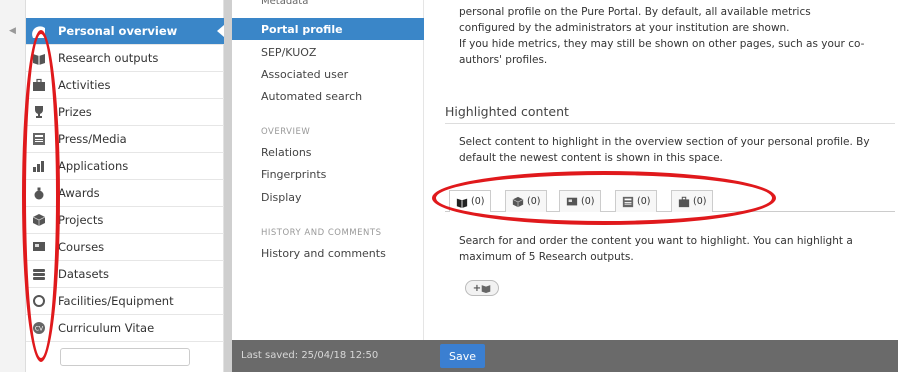 The width and height of the screenshot is (898, 372). Describe the element at coordinates (38, 166) in the screenshot. I see `bar-chart-icon` at that location.